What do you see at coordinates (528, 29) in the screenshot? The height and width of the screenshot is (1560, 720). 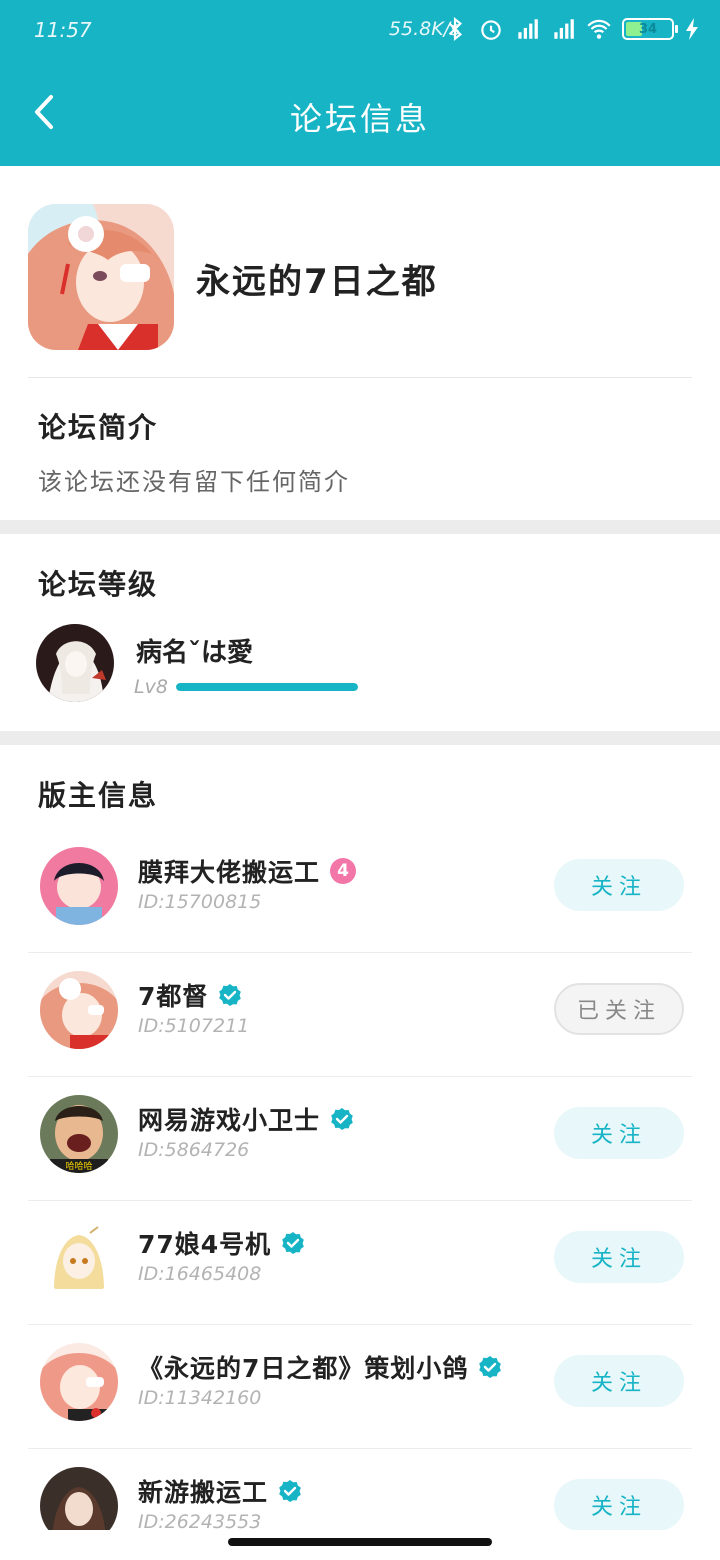 I see `signal-hd-icon` at bounding box center [528, 29].